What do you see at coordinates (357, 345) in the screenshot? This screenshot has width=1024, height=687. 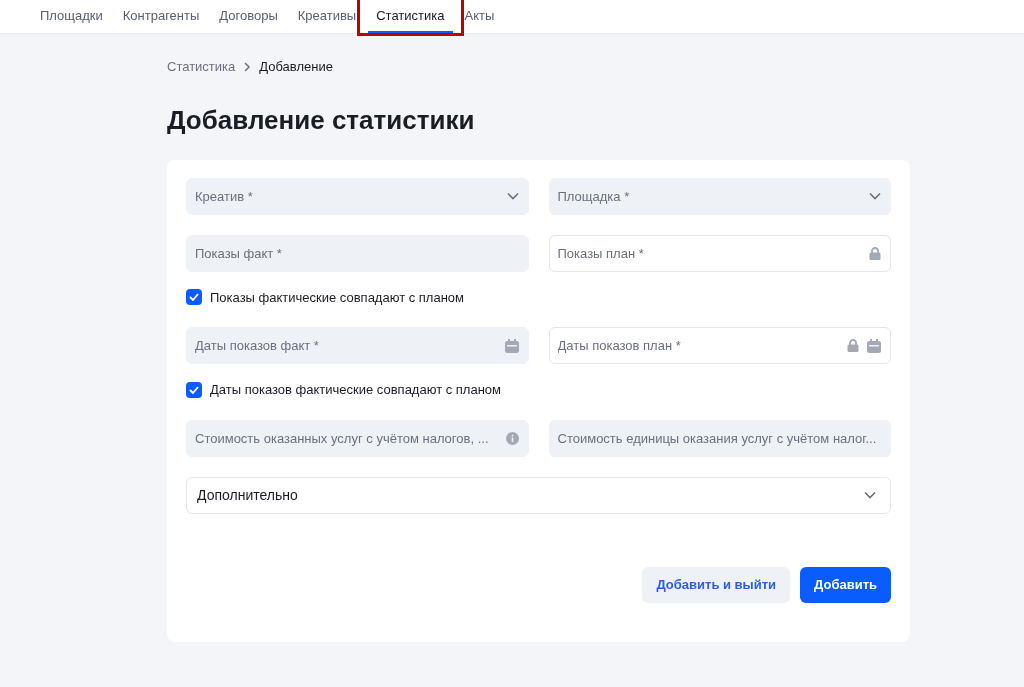 I see `date-field: Даты показов факт *` at bounding box center [357, 345].